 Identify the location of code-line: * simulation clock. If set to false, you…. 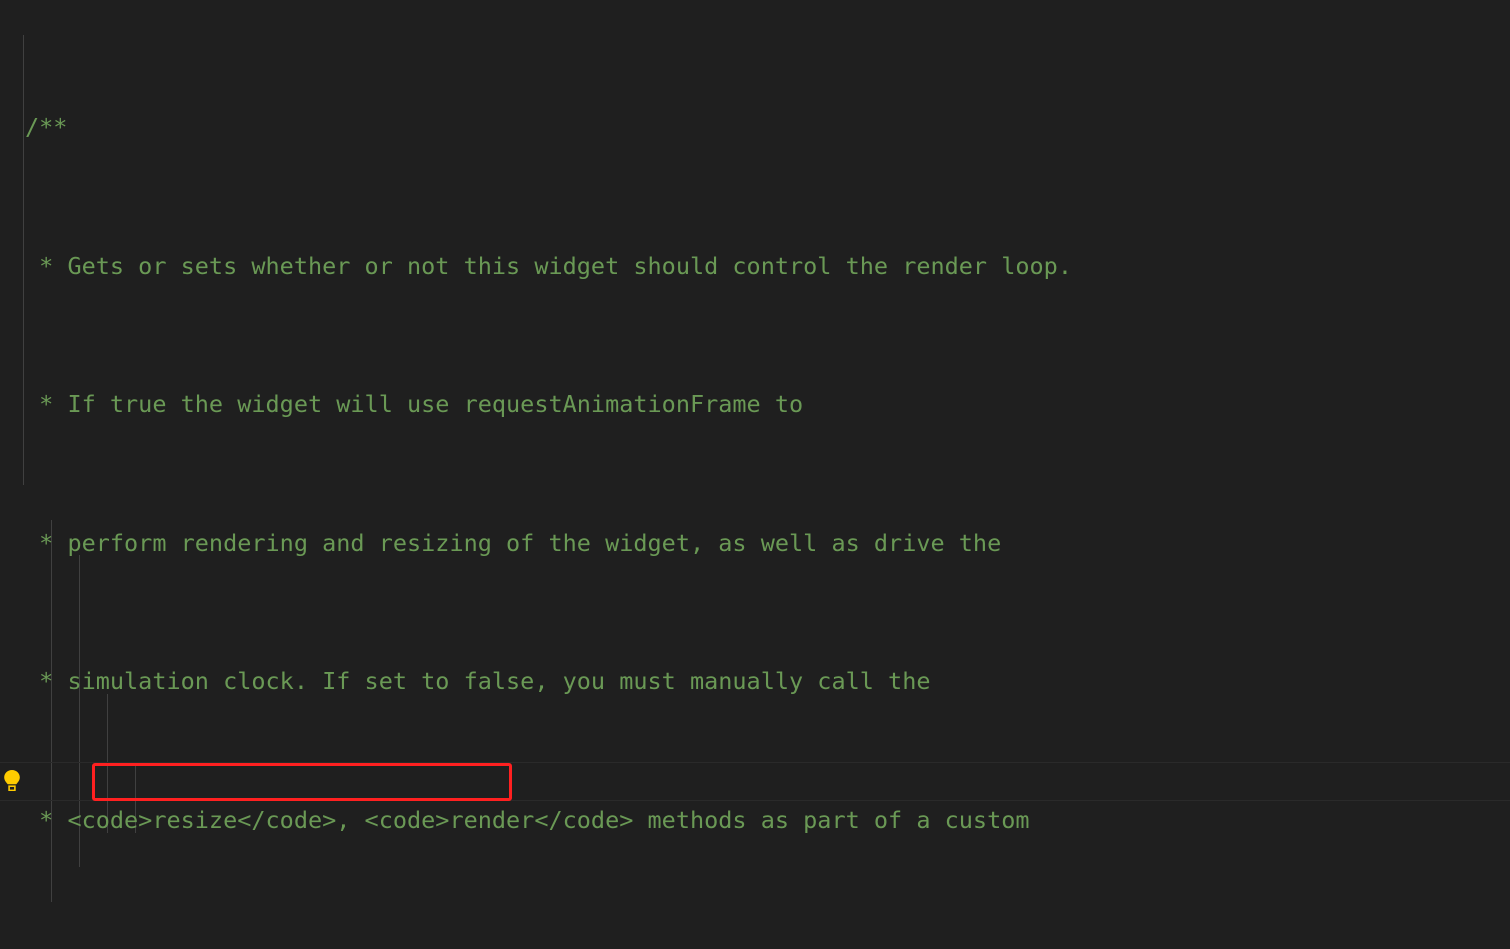
(555, 681).